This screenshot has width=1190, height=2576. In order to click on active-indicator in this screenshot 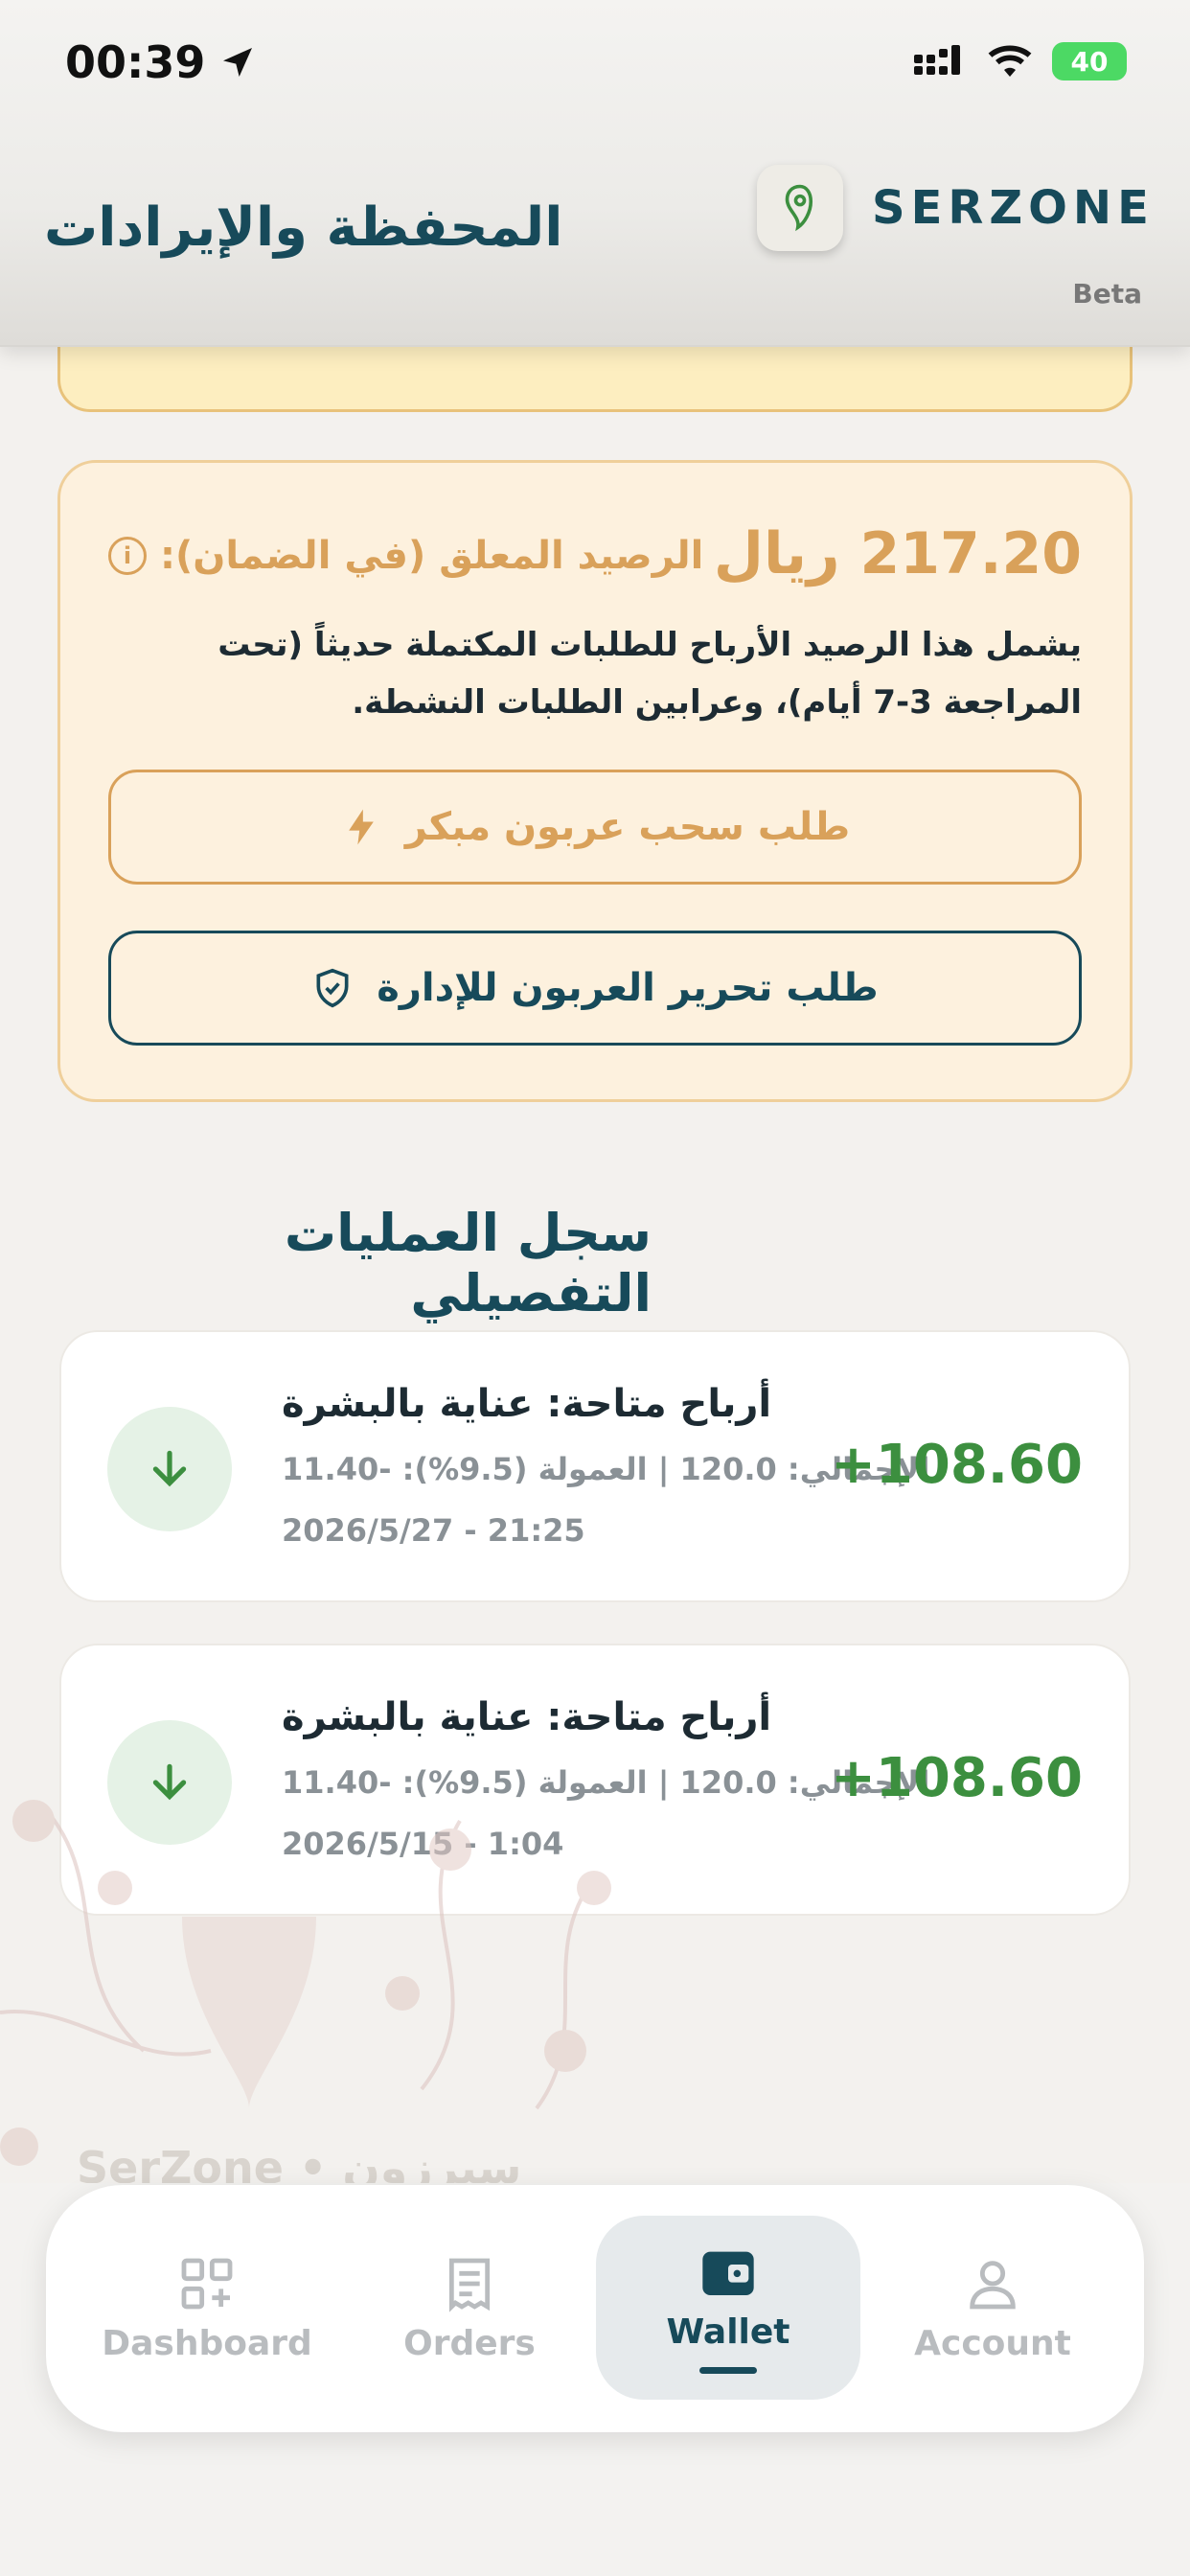, I will do `click(728, 2370)`.